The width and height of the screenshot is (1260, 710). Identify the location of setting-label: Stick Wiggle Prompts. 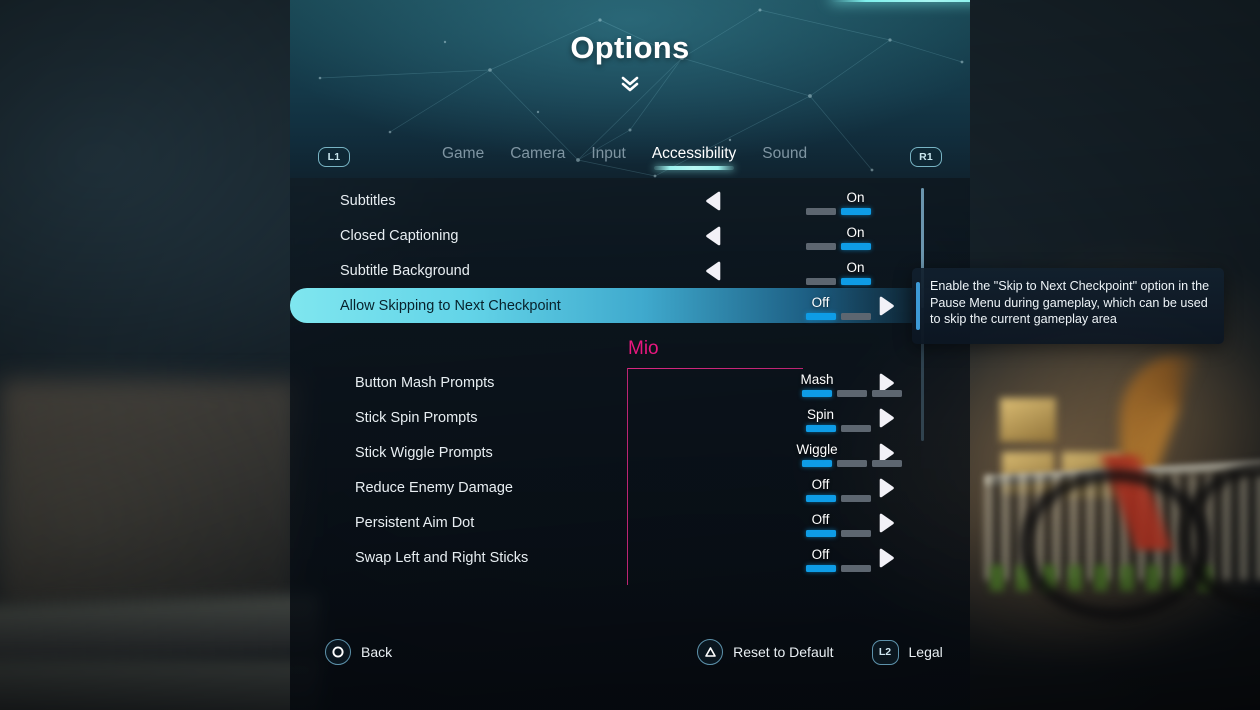
(424, 452).